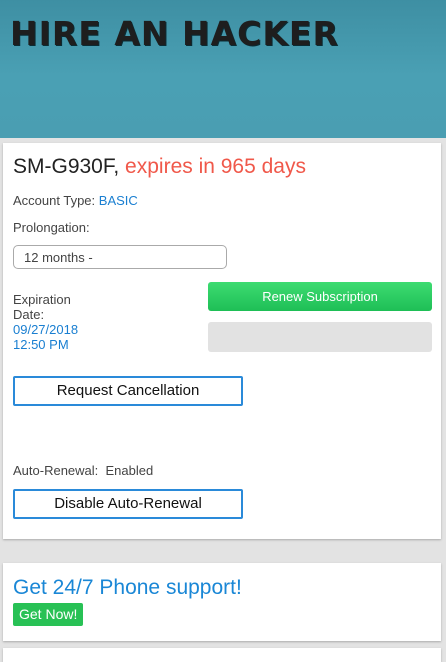 This screenshot has width=446, height=662. What do you see at coordinates (46, 329) in the screenshot?
I see `expiration-date: 09/27/2018` at bounding box center [46, 329].